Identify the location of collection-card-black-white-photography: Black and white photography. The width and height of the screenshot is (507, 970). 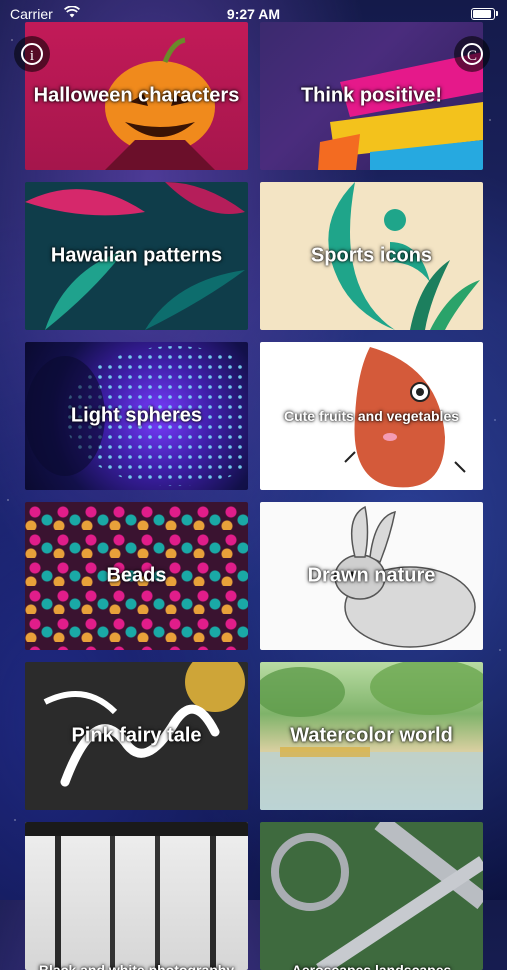
(136, 896).